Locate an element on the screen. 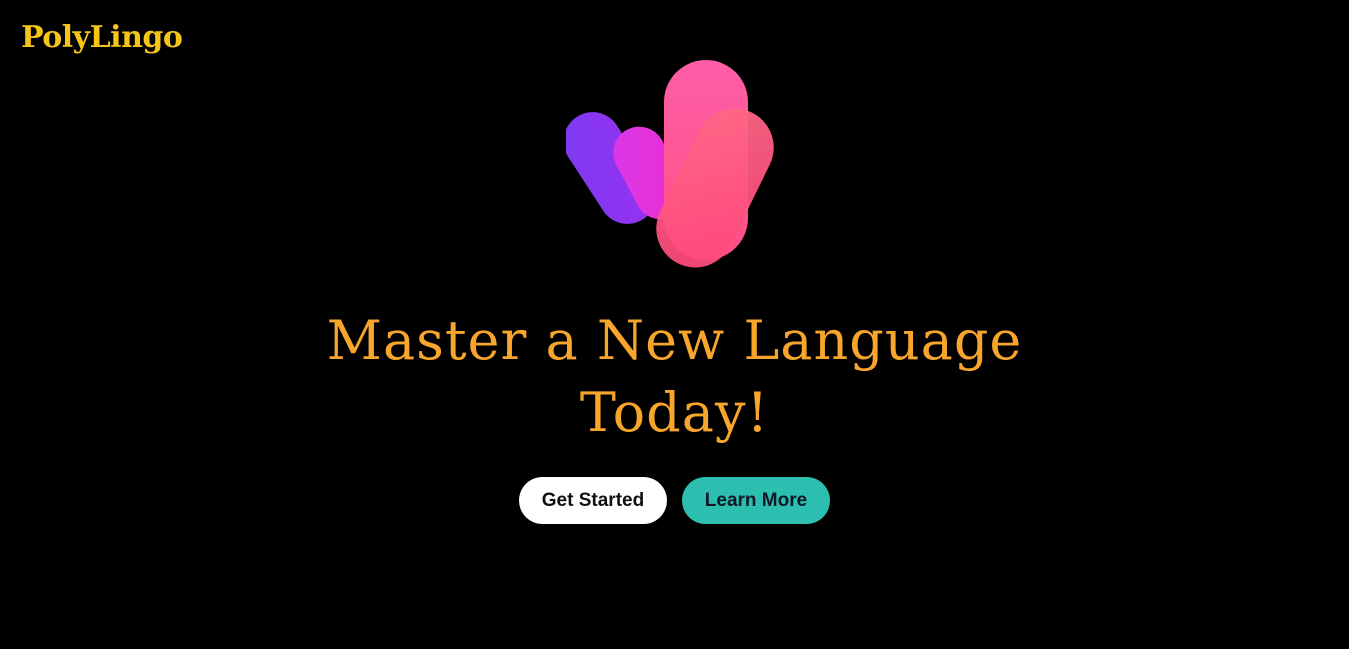  get-started-button: Get Started is located at coordinates (593, 500).